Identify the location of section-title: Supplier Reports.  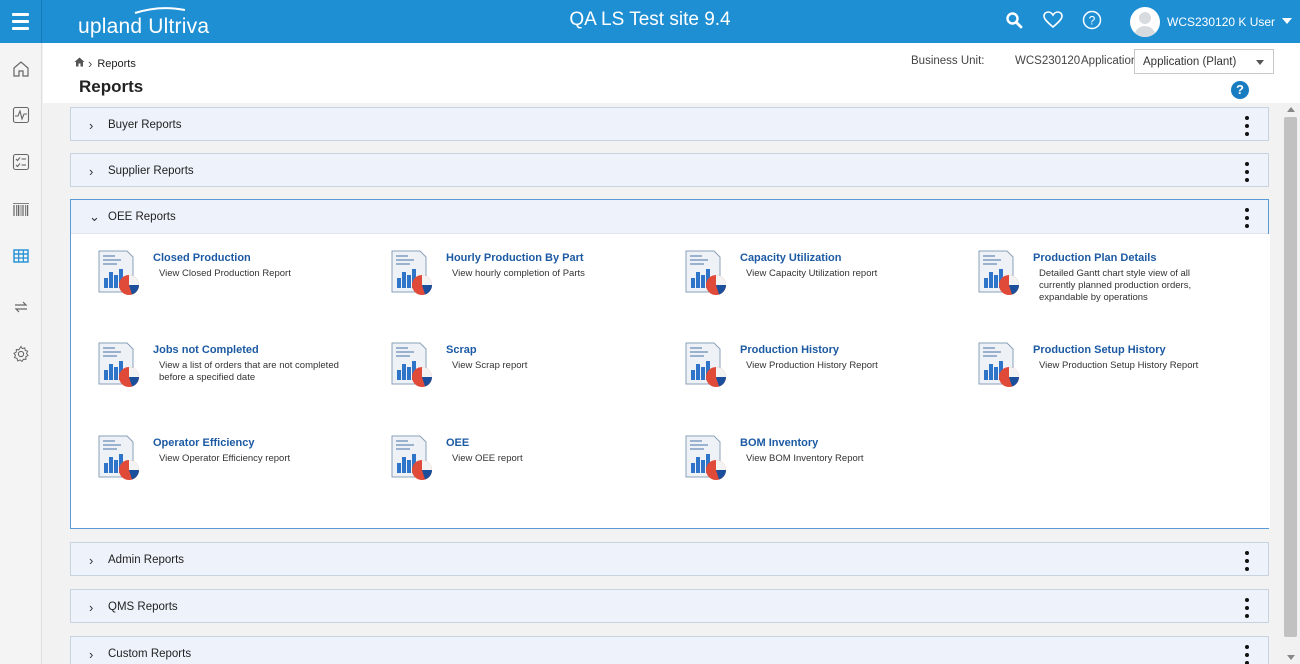
(151, 171).